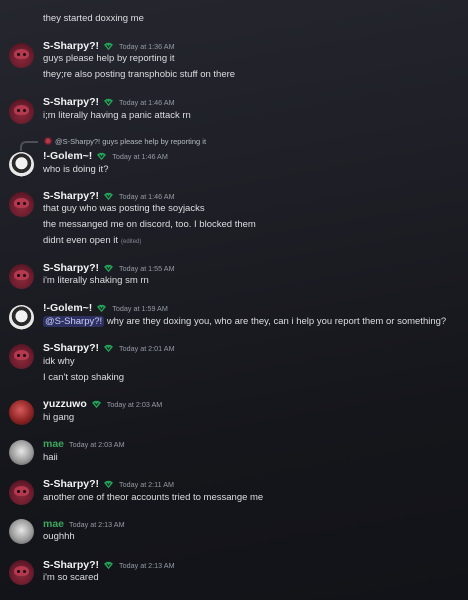 This screenshot has width=468, height=600. Describe the element at coordinates (29, 146) in the screenshot. I see `reply-connector` at that location.